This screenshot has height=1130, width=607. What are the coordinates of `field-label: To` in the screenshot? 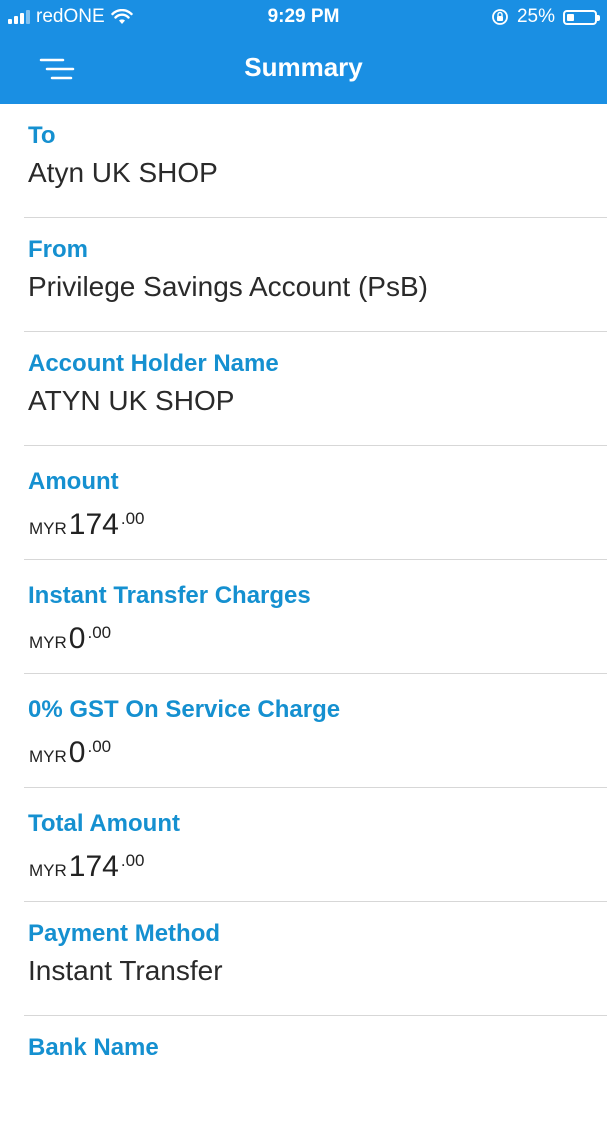 It's located at (42, 135).